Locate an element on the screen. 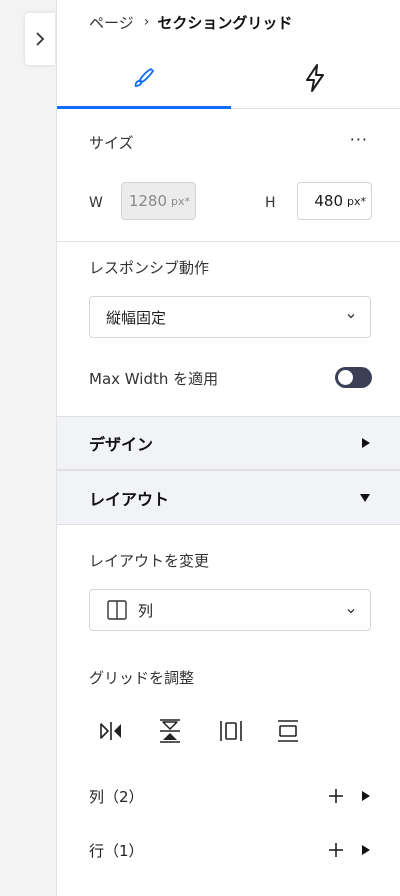  distribute-columns-button is located at coordinates (231, 731).